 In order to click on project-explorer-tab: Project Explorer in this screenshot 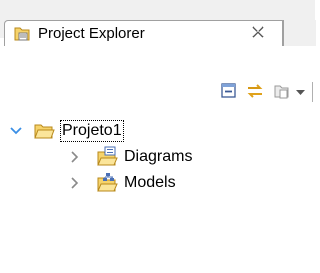, I will do `click(143, 33)`.